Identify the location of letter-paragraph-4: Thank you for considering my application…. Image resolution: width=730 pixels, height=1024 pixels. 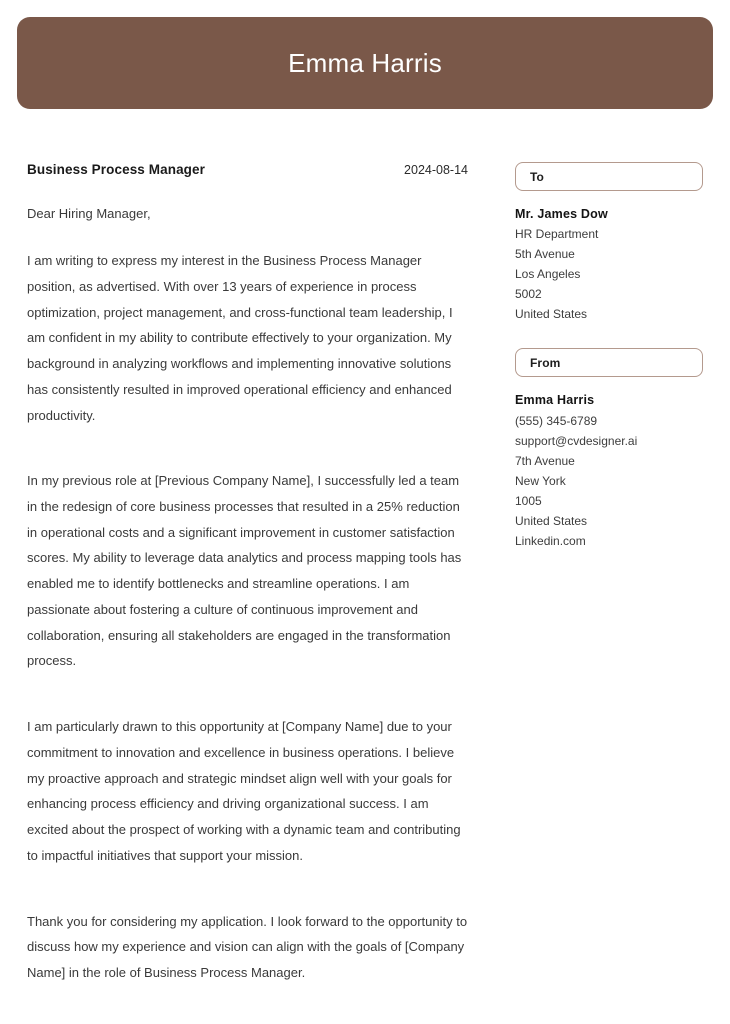
(247, 947).